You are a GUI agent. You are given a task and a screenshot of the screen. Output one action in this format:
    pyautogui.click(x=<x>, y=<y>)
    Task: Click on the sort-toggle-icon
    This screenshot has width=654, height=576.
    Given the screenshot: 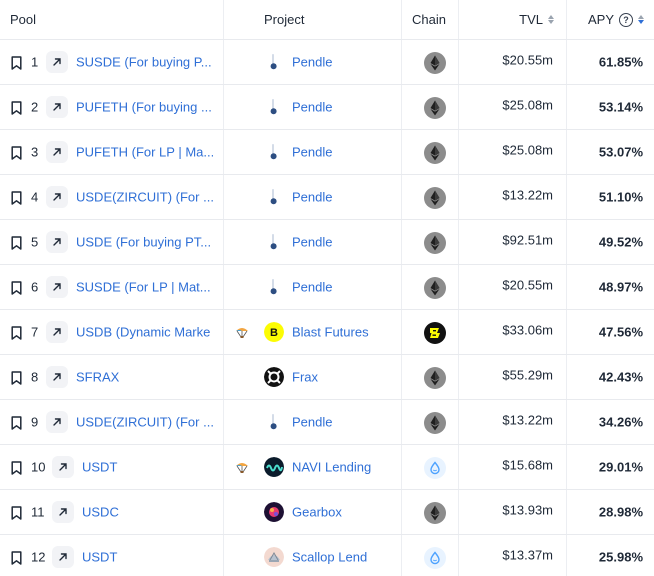 What is the action you would take?
    pyautogui.click(x=551, y=19)
    